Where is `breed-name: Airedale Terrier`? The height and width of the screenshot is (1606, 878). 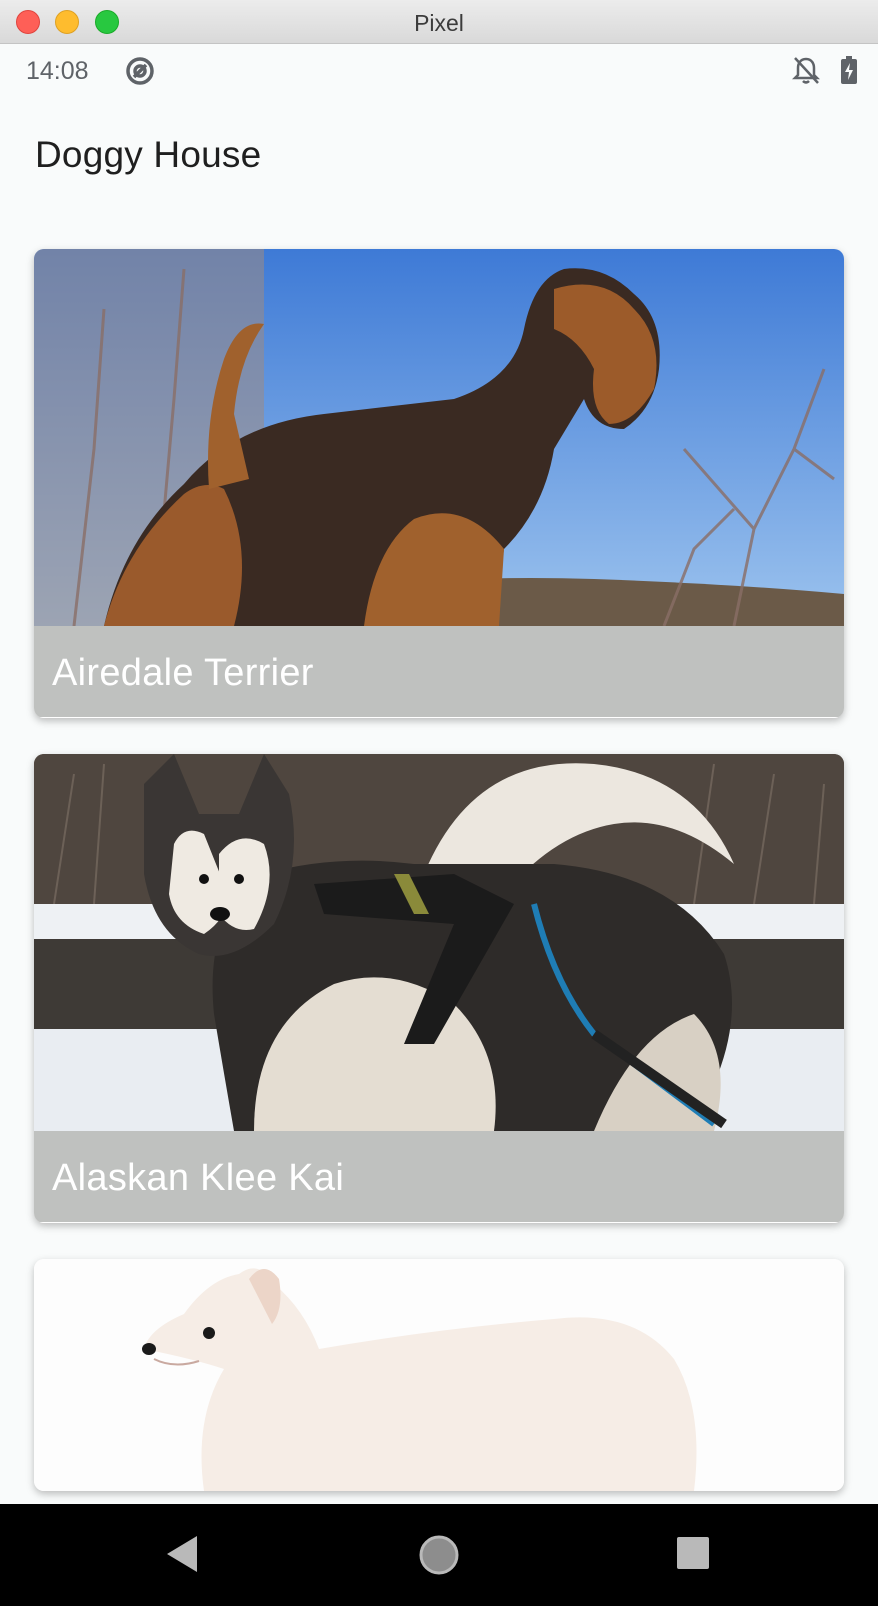 breed-name: Airedale Terrier is located at coordinates (439, 671).